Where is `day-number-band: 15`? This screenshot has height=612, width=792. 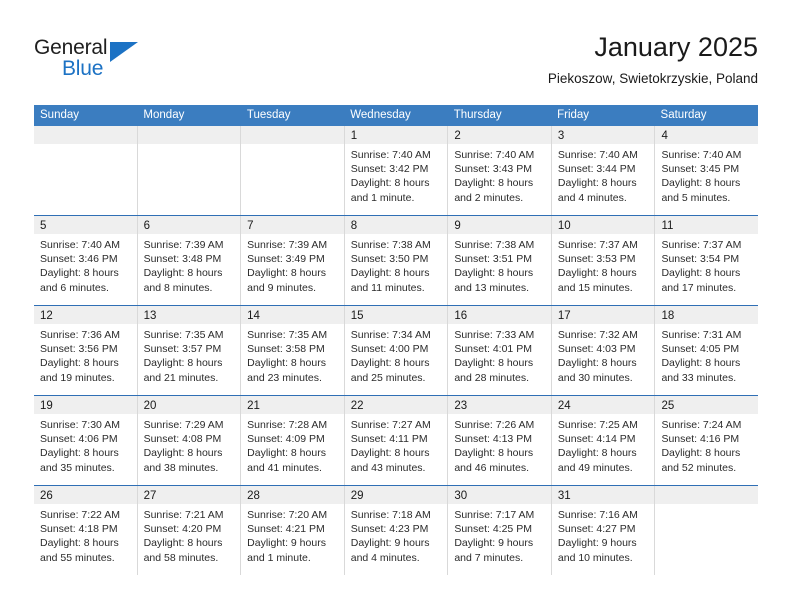 day-number-band: 15 is located at coordinates (396, 315).